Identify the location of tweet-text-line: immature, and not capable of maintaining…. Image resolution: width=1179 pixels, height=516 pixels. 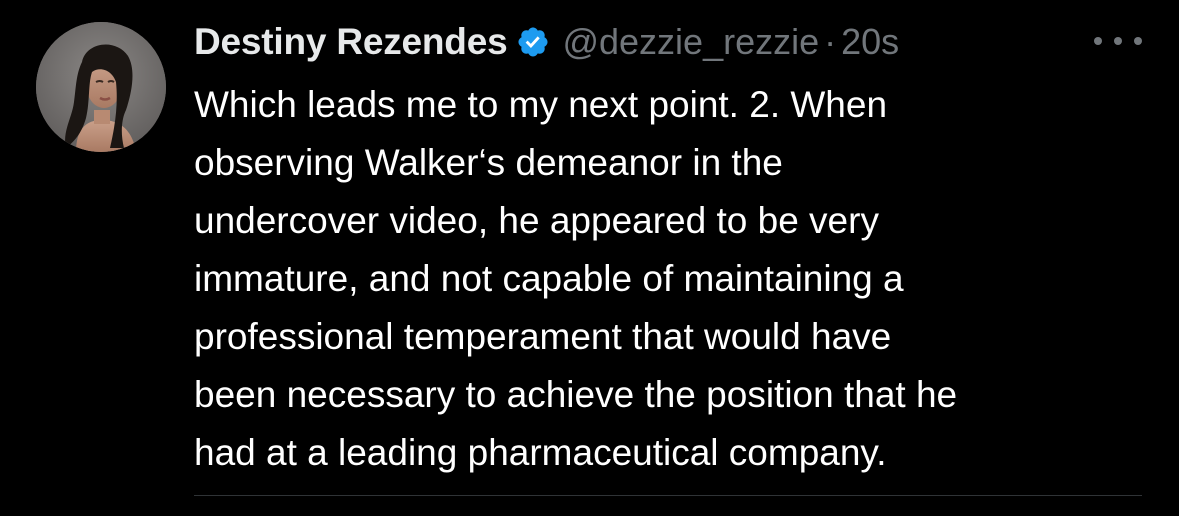
(549, 278).